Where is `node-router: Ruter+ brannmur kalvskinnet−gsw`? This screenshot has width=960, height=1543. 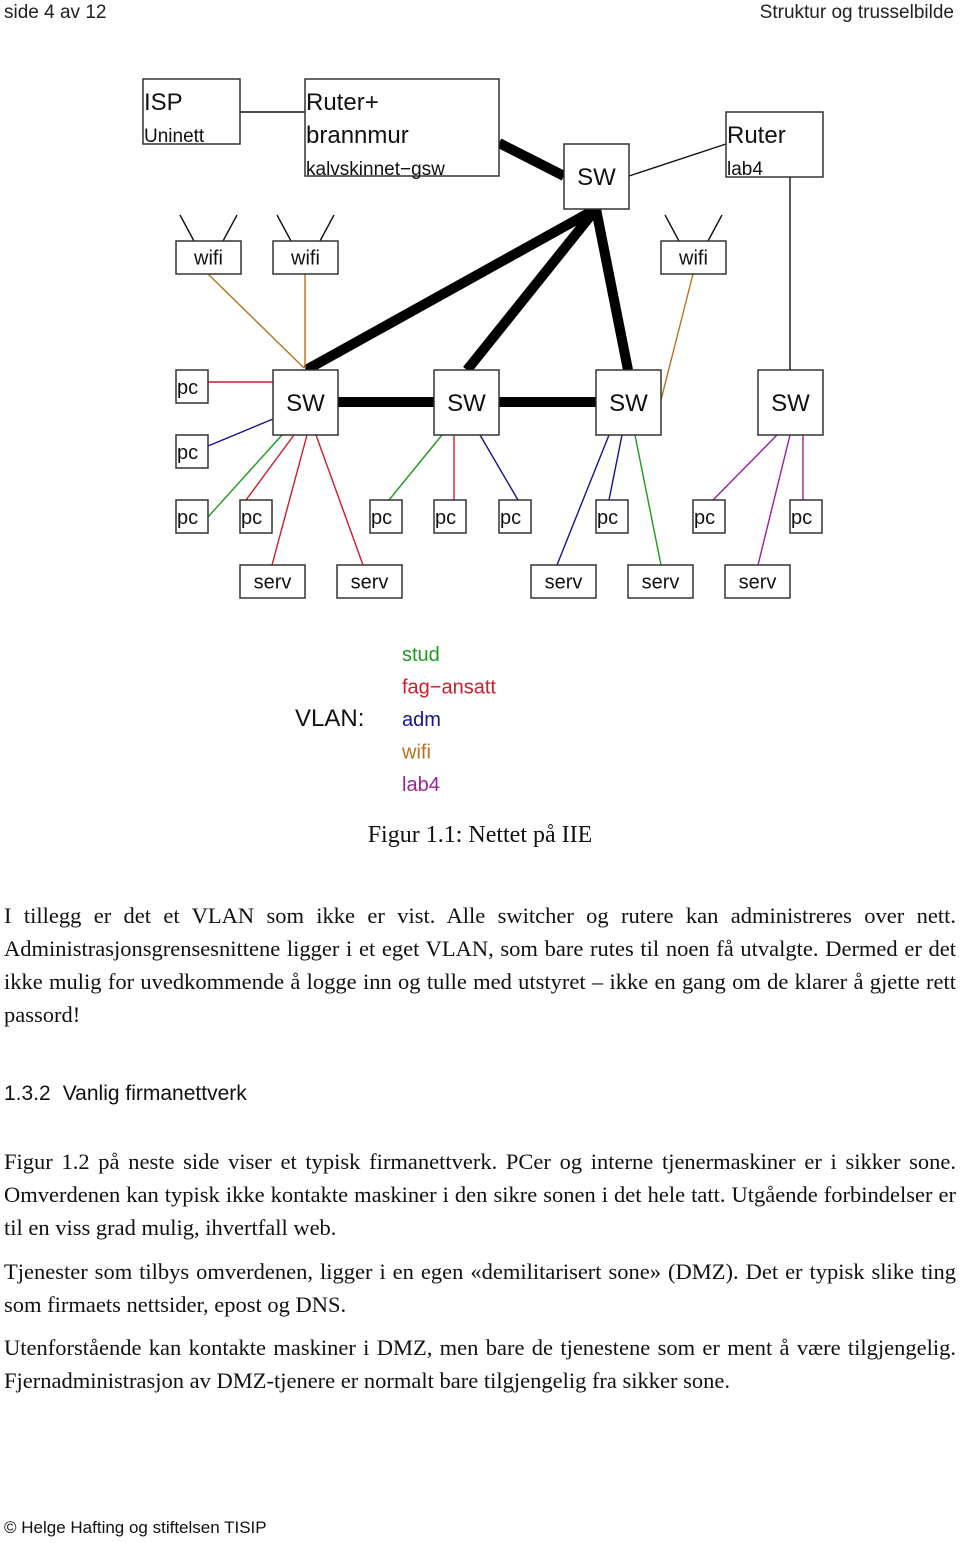 node-router: Ruter+ brannmur kalvskinnet−gsw is located at coordinates (402, 129).